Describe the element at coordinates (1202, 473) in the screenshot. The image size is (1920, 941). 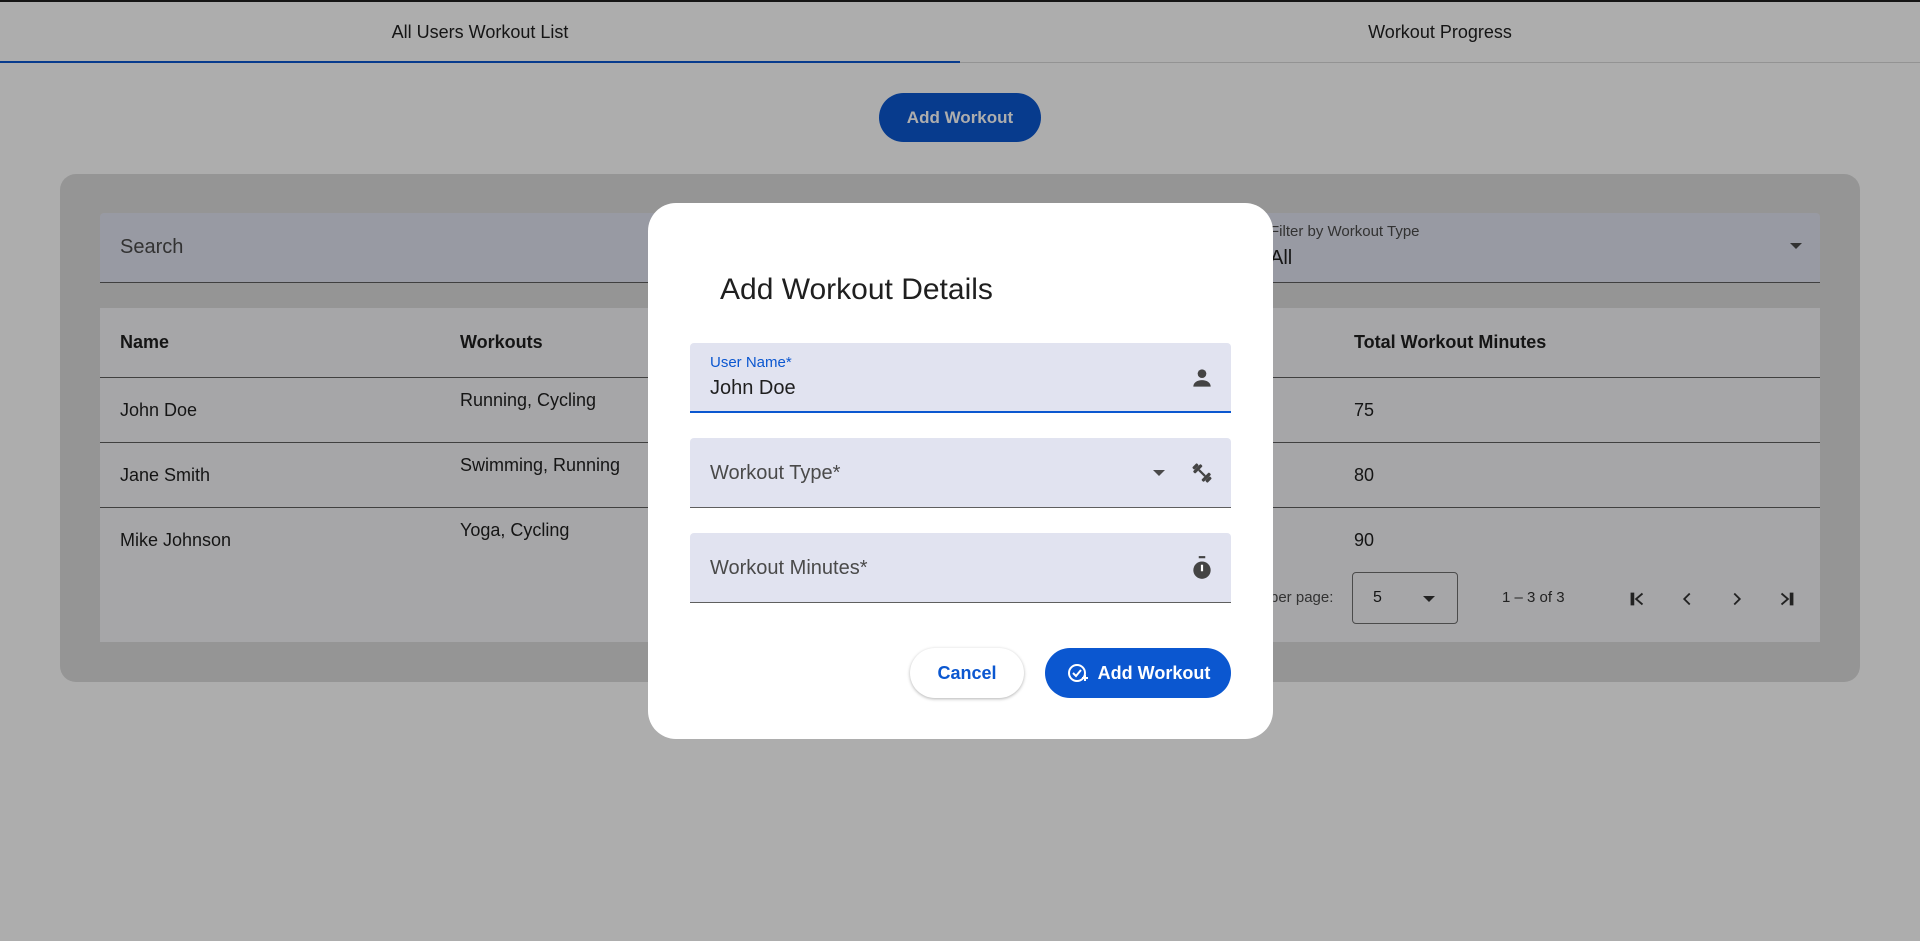
I see `dumbbell-icon` at that location.